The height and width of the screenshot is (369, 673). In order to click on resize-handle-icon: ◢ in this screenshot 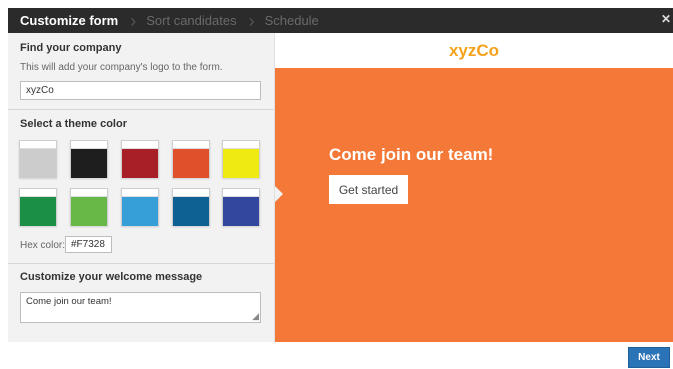, I will do `click(255, 316)`.